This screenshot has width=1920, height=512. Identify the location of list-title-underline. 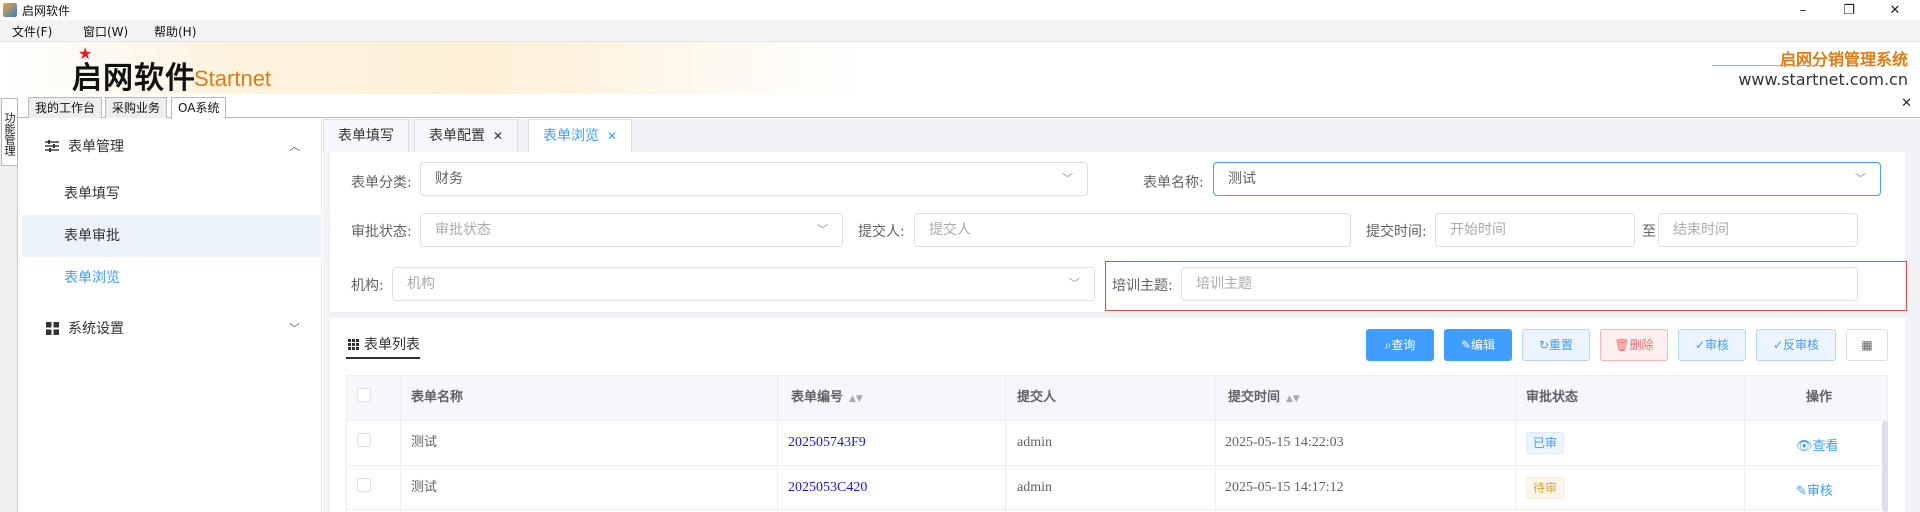
(383, 358).